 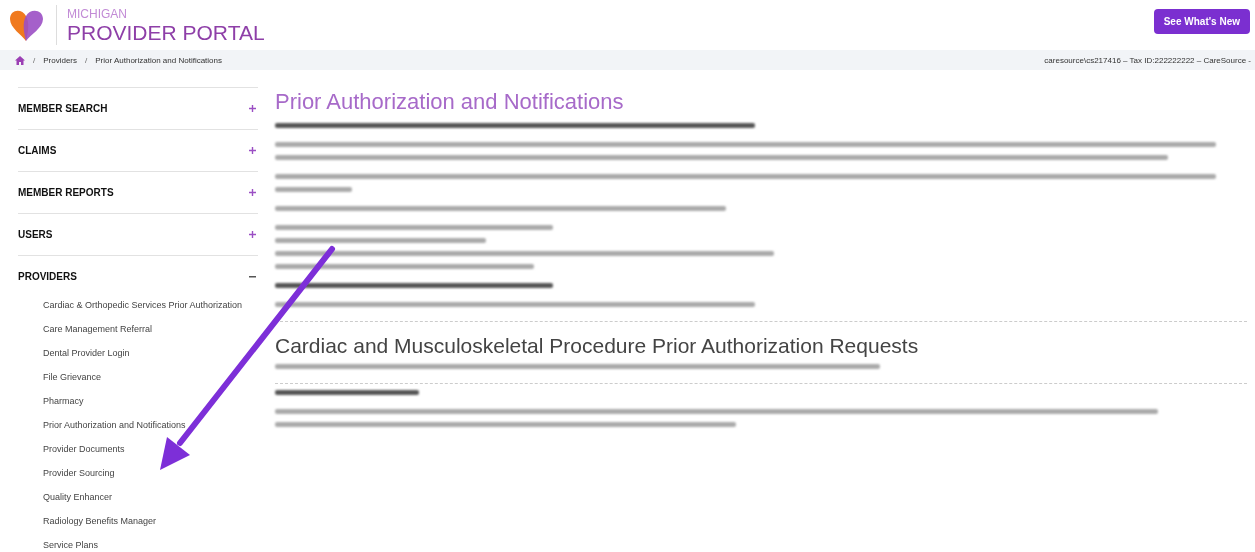 I want to click on sidebar-section-header: CLAIMS, so click(x=138, y=150).